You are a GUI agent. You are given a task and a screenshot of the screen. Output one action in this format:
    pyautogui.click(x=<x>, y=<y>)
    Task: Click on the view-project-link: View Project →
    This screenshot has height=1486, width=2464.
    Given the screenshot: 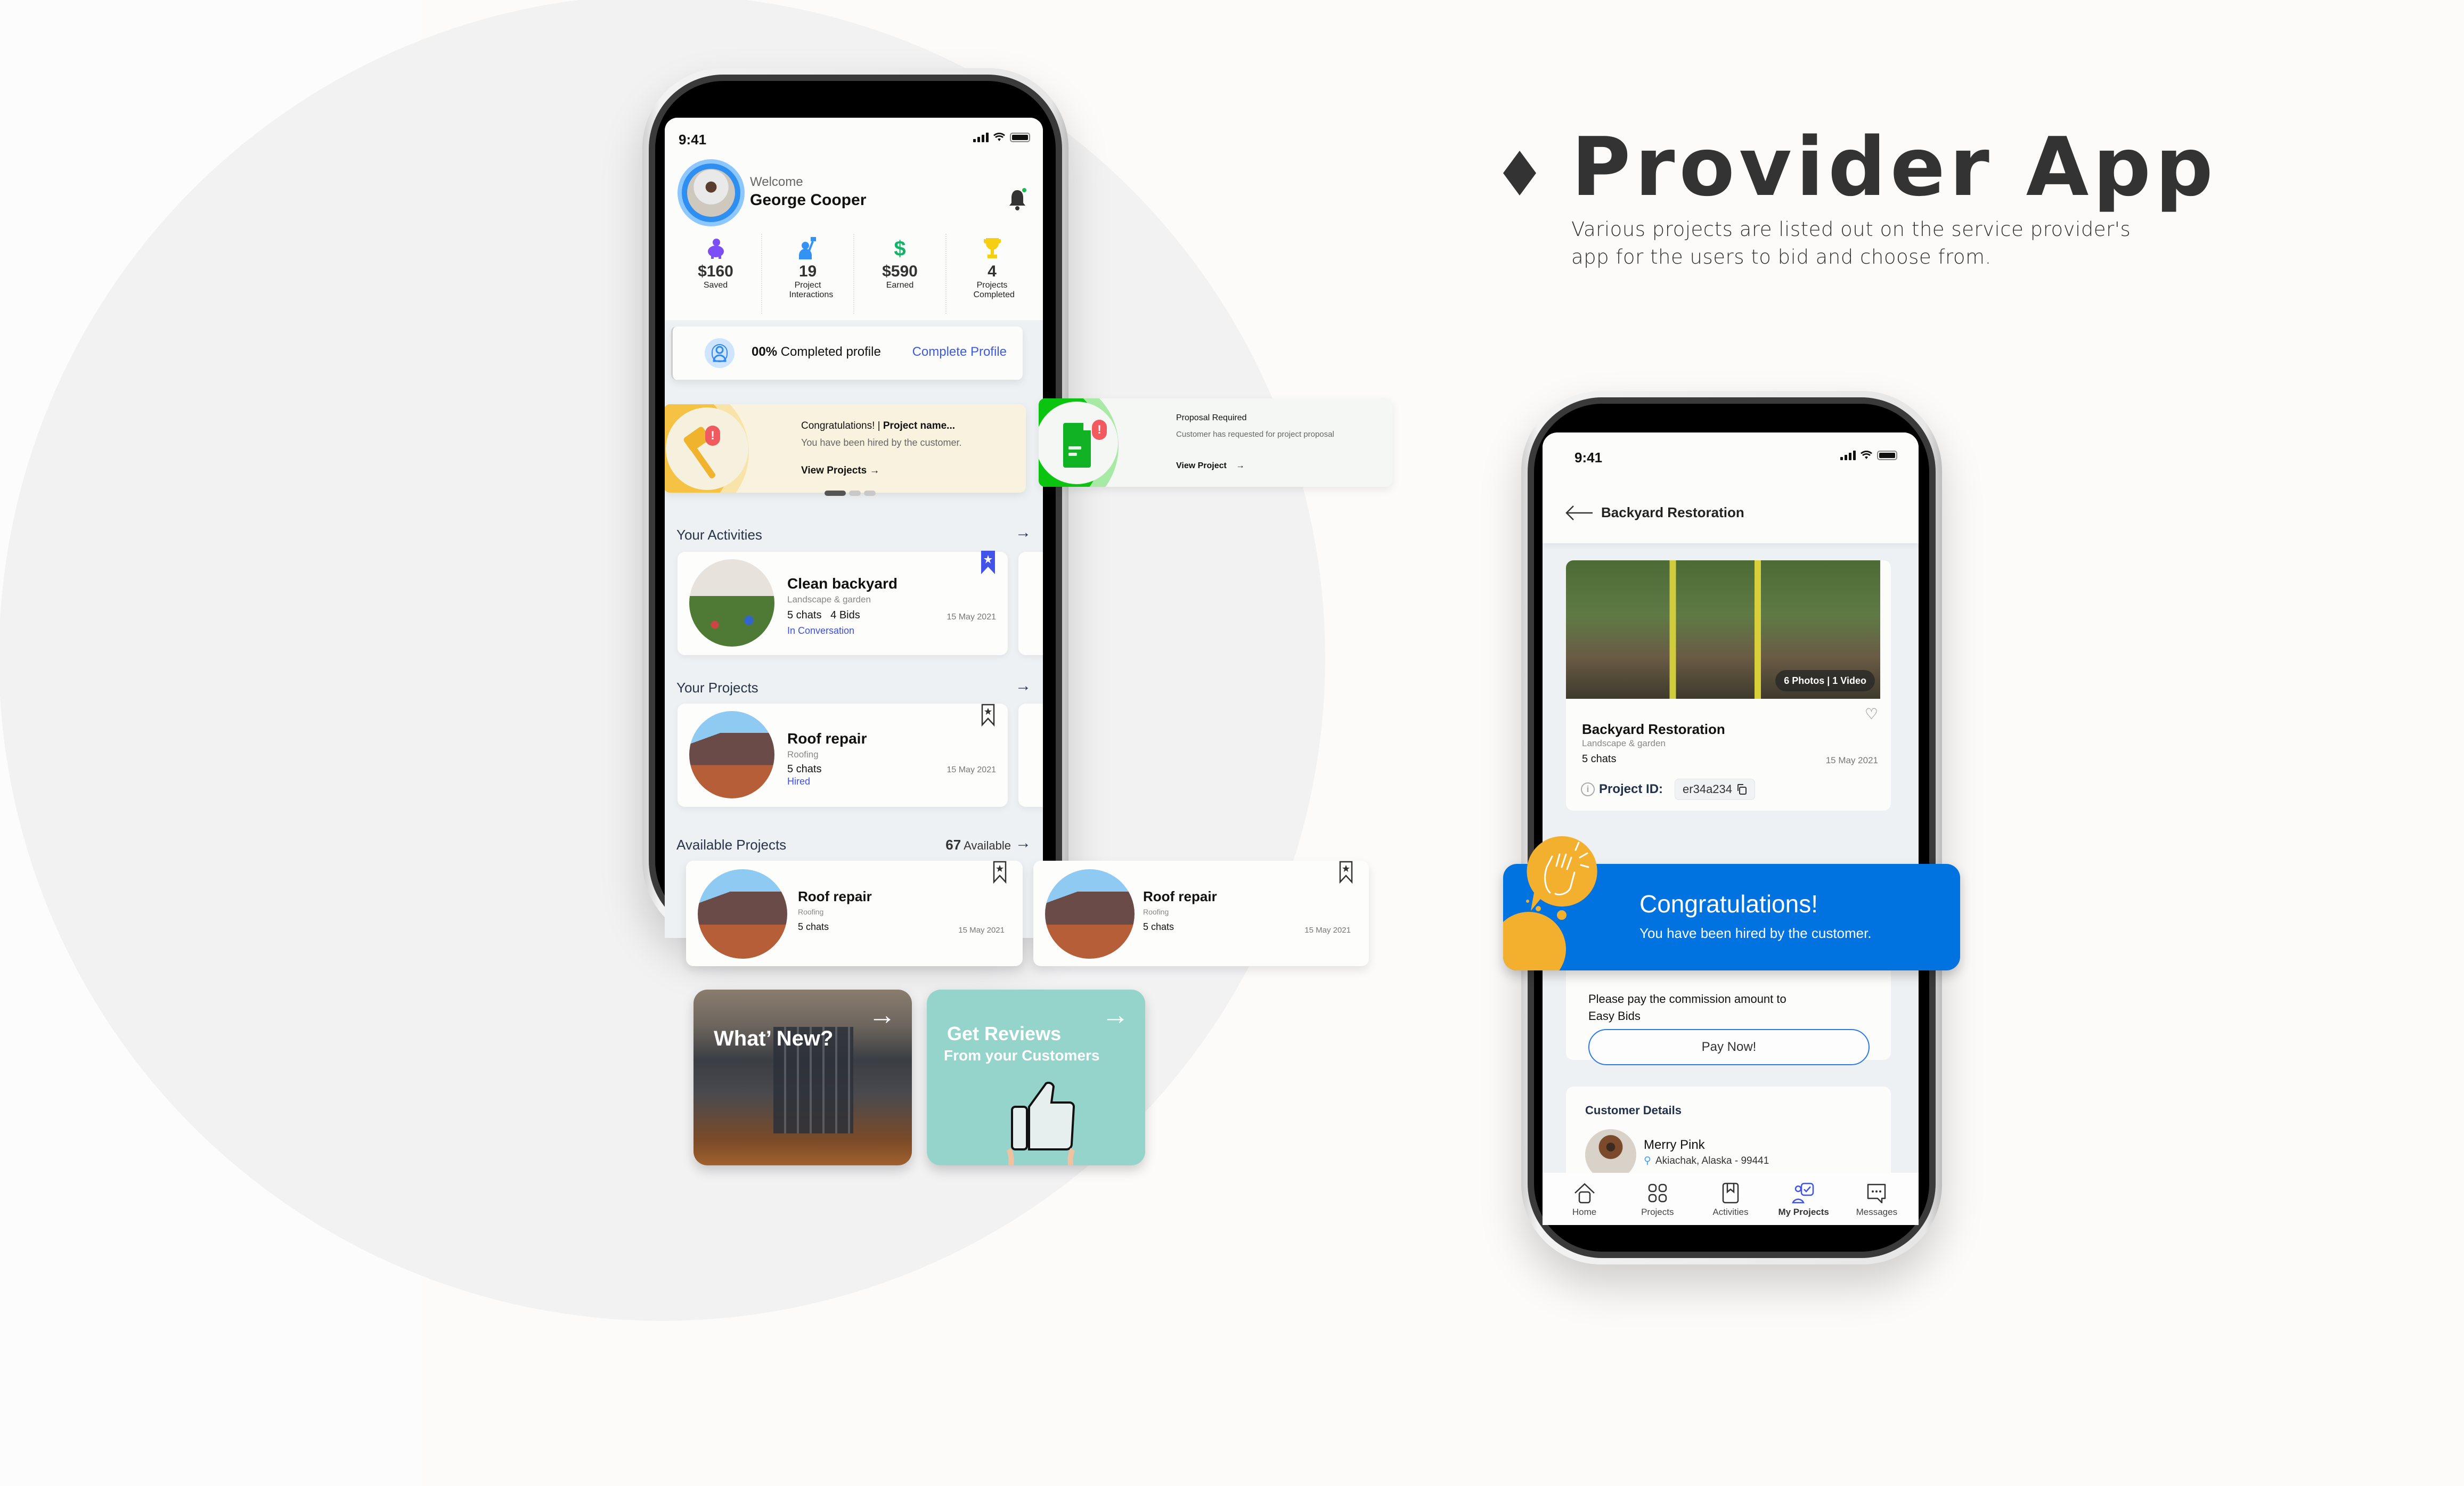 What is the action you would take?
    pyautogui.click(x=1210, y=466)
    